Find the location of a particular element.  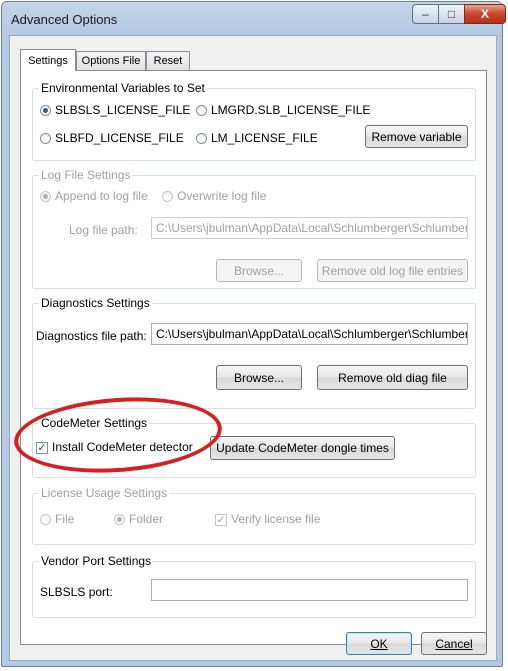

log-path-label: Log file path: is located at coordinates (103, 230).